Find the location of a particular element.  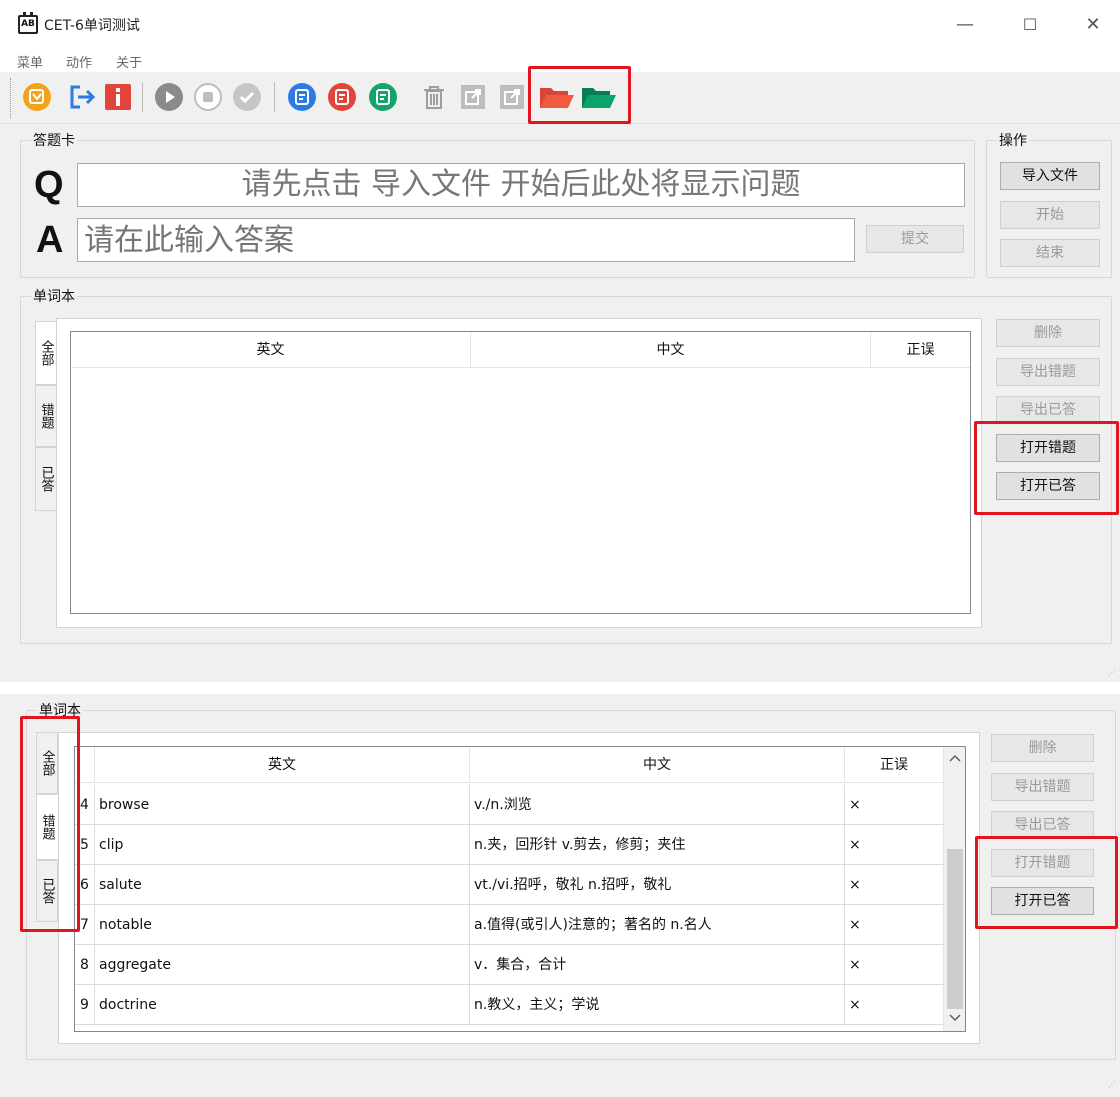

trash-icon is located at coordinates (434, 97).